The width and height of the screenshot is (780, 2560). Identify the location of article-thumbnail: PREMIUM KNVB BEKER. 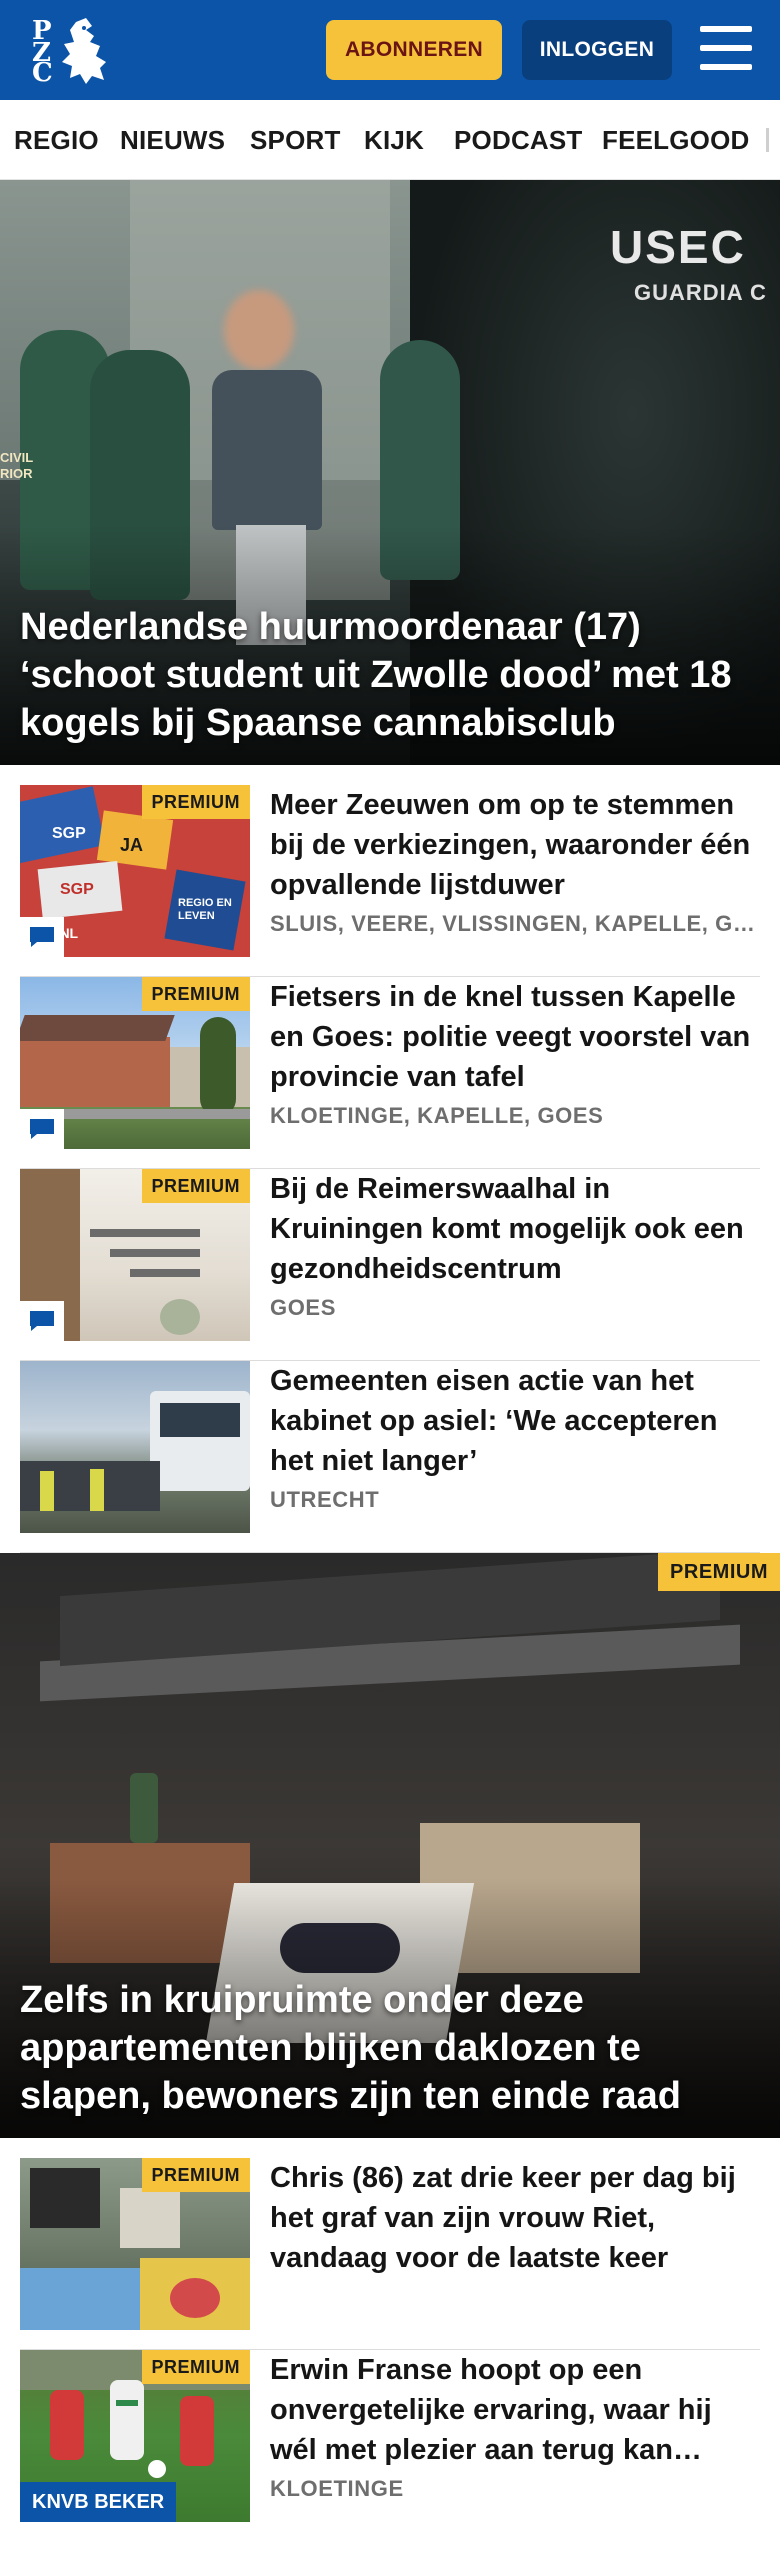
(135, 2436).